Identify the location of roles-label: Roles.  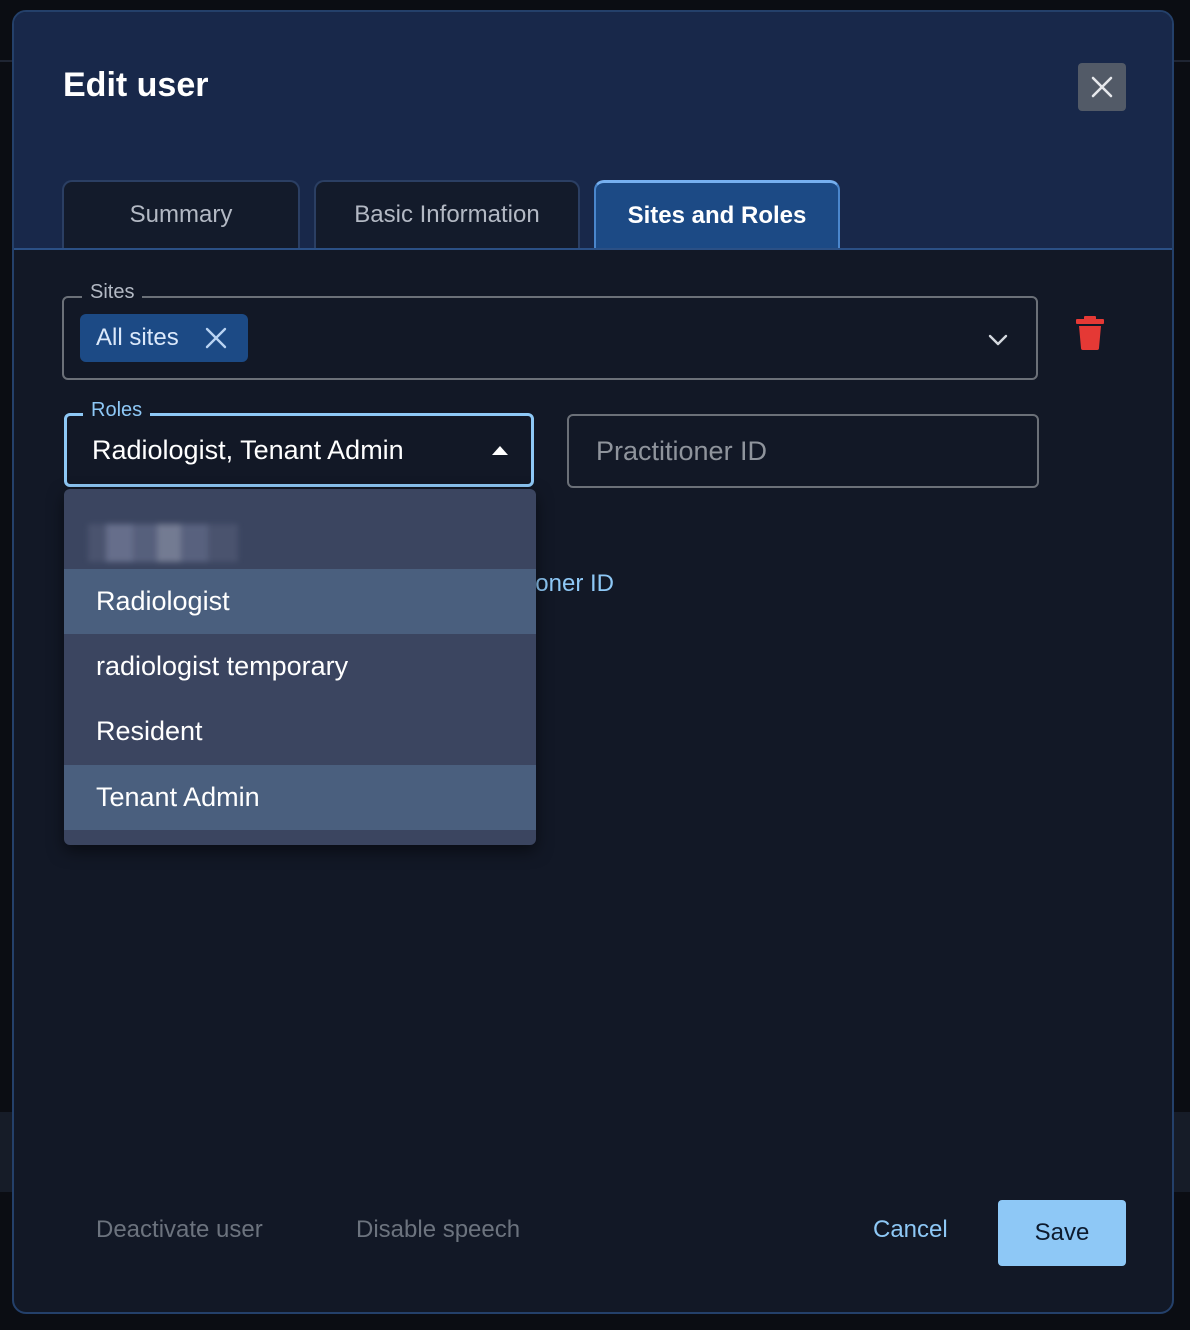
(117, 410).